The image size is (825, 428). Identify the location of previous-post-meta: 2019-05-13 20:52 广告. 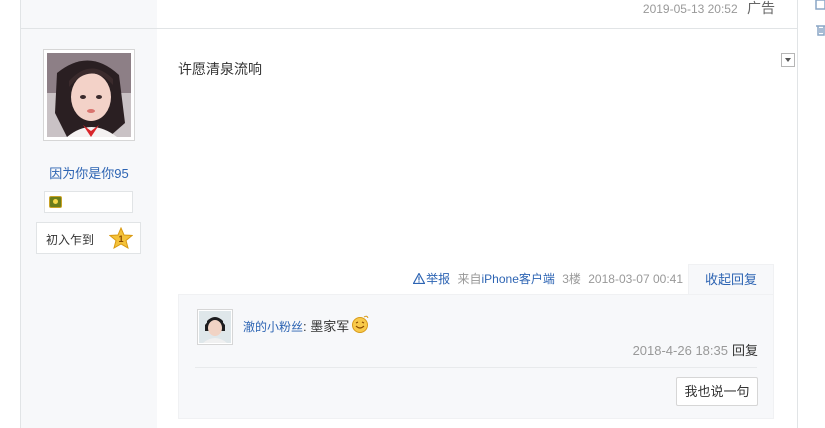
(709, 9).